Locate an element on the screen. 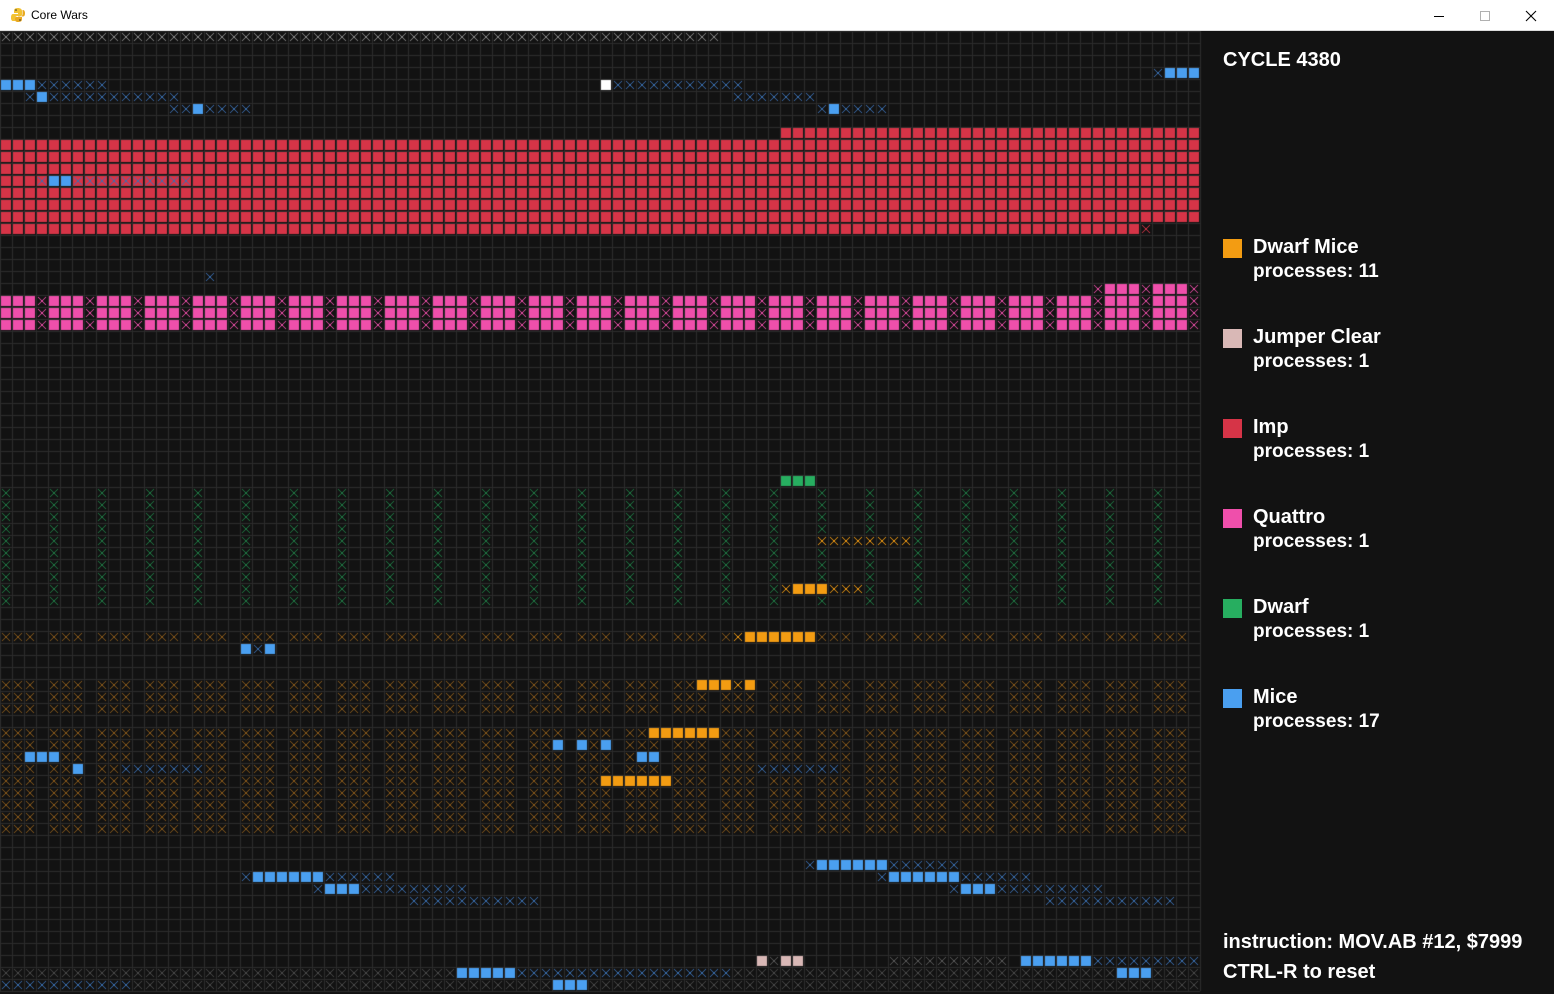  warrior-name: Jumper Clear is located at coordinates (1317, 337).